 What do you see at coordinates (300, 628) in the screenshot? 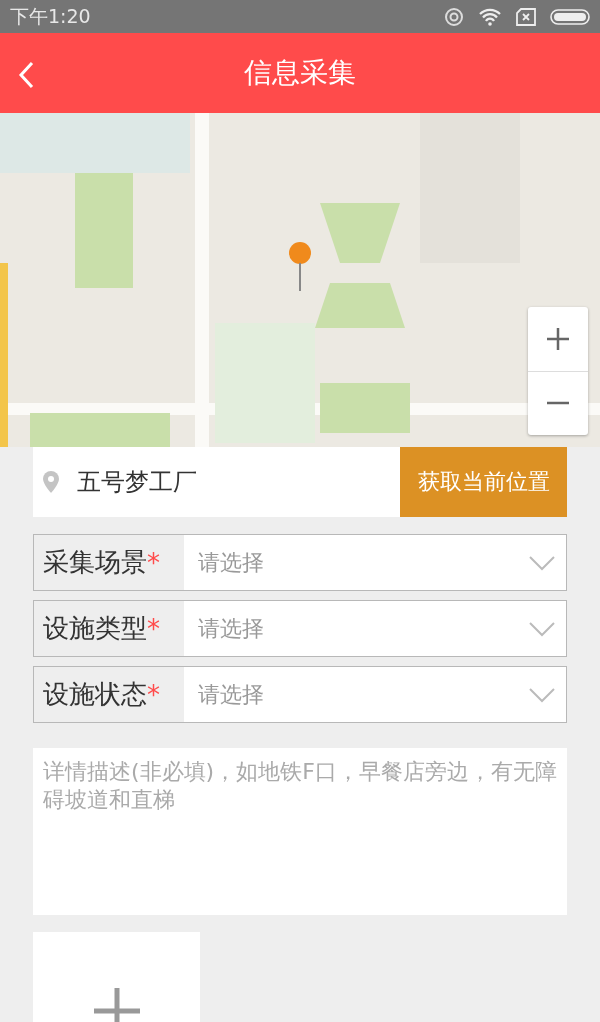
I see `select-field: 设施类型* 请选择` at bounding box center [300, 628].